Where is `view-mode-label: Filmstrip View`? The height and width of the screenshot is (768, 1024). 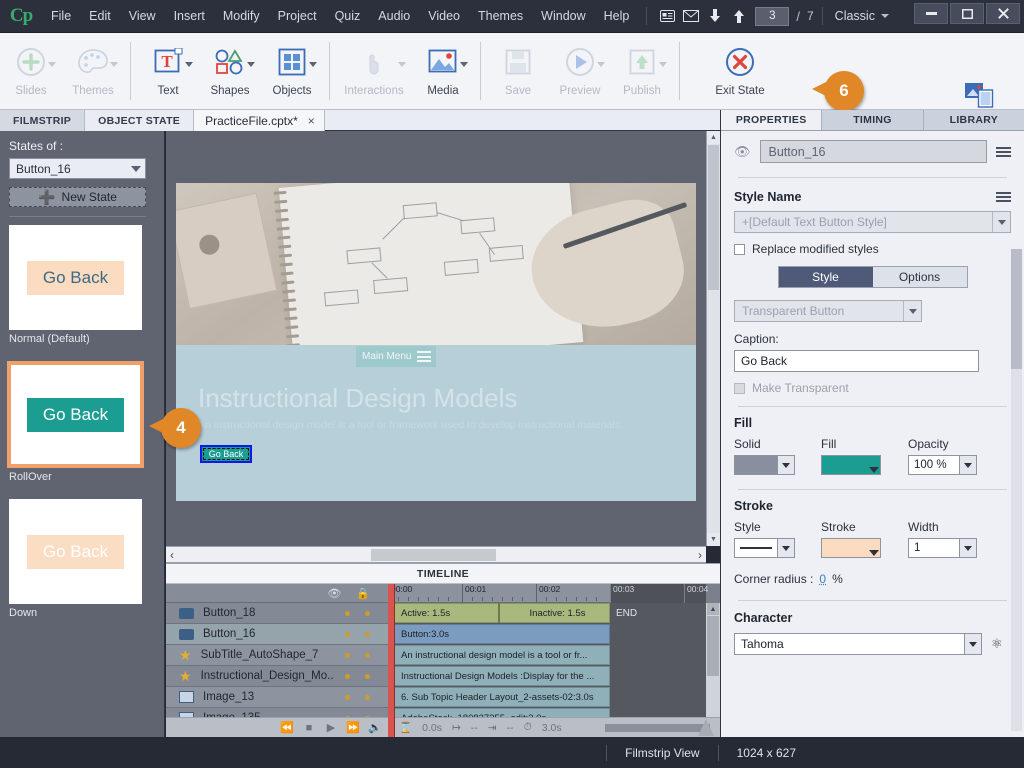 view-mode-label: Filmstrip View is located at coordinates (662, 753).